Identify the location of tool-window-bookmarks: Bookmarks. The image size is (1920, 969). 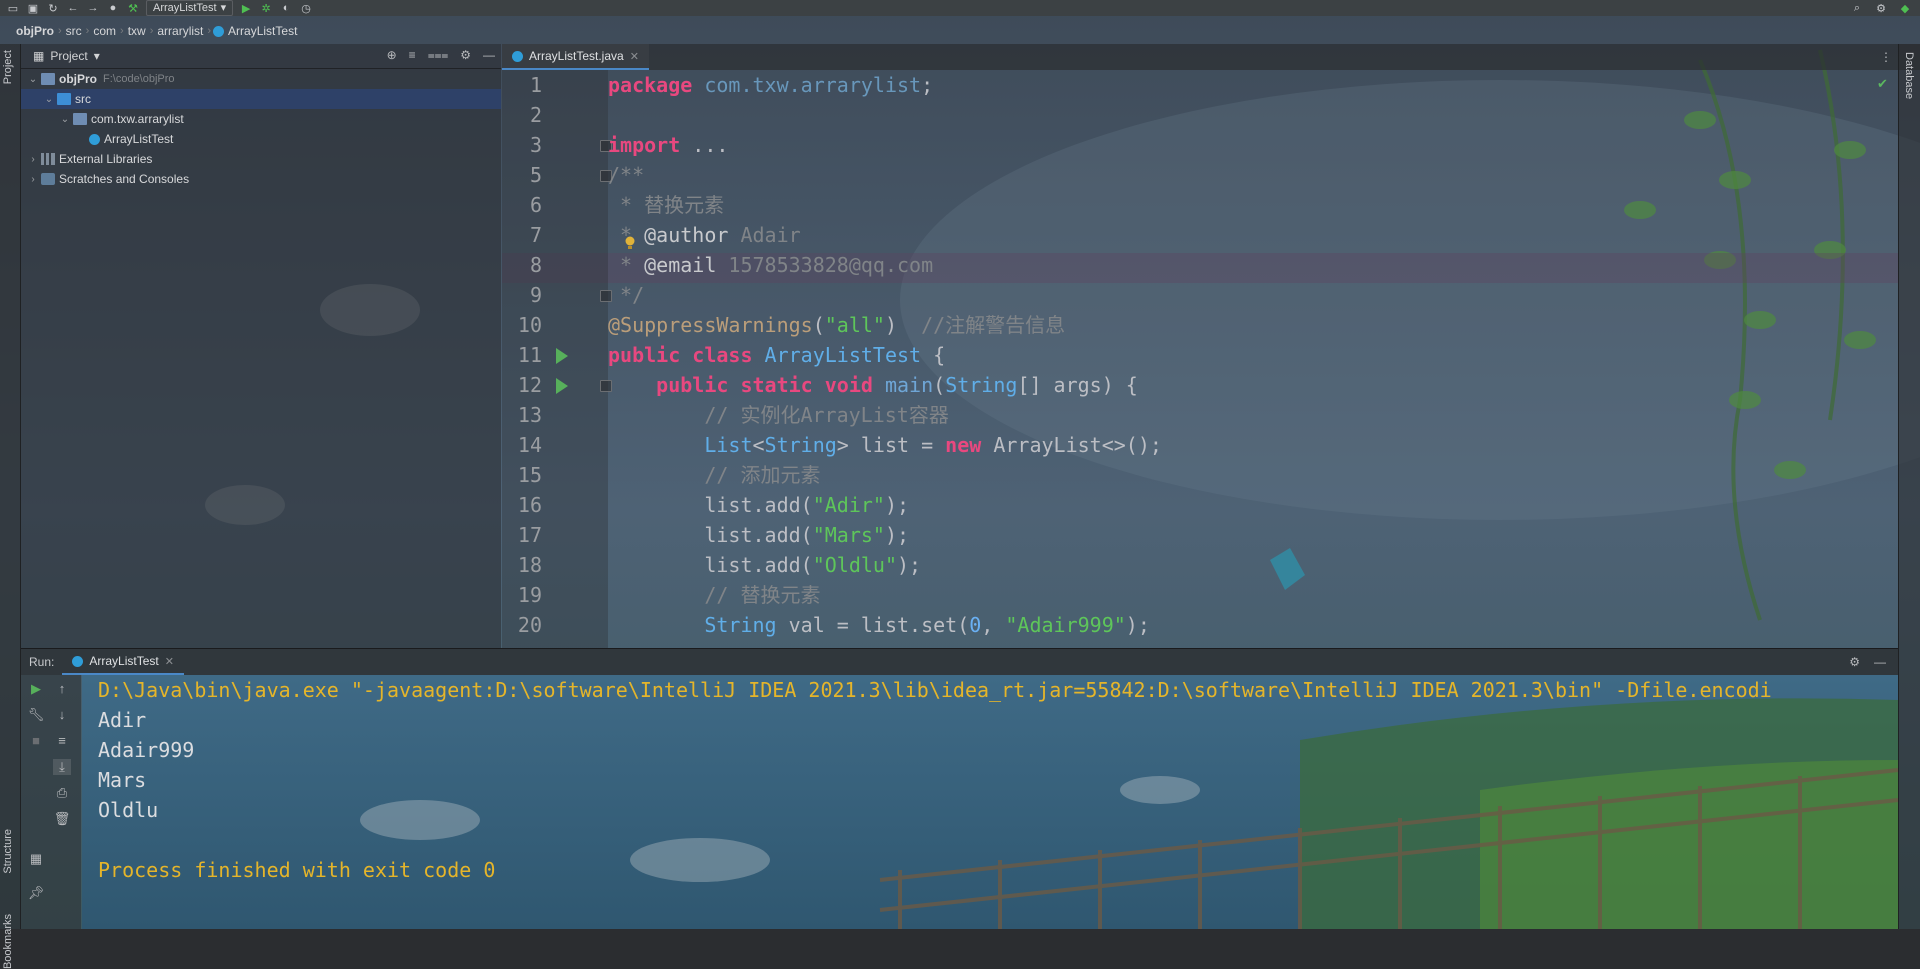
(8, 941).